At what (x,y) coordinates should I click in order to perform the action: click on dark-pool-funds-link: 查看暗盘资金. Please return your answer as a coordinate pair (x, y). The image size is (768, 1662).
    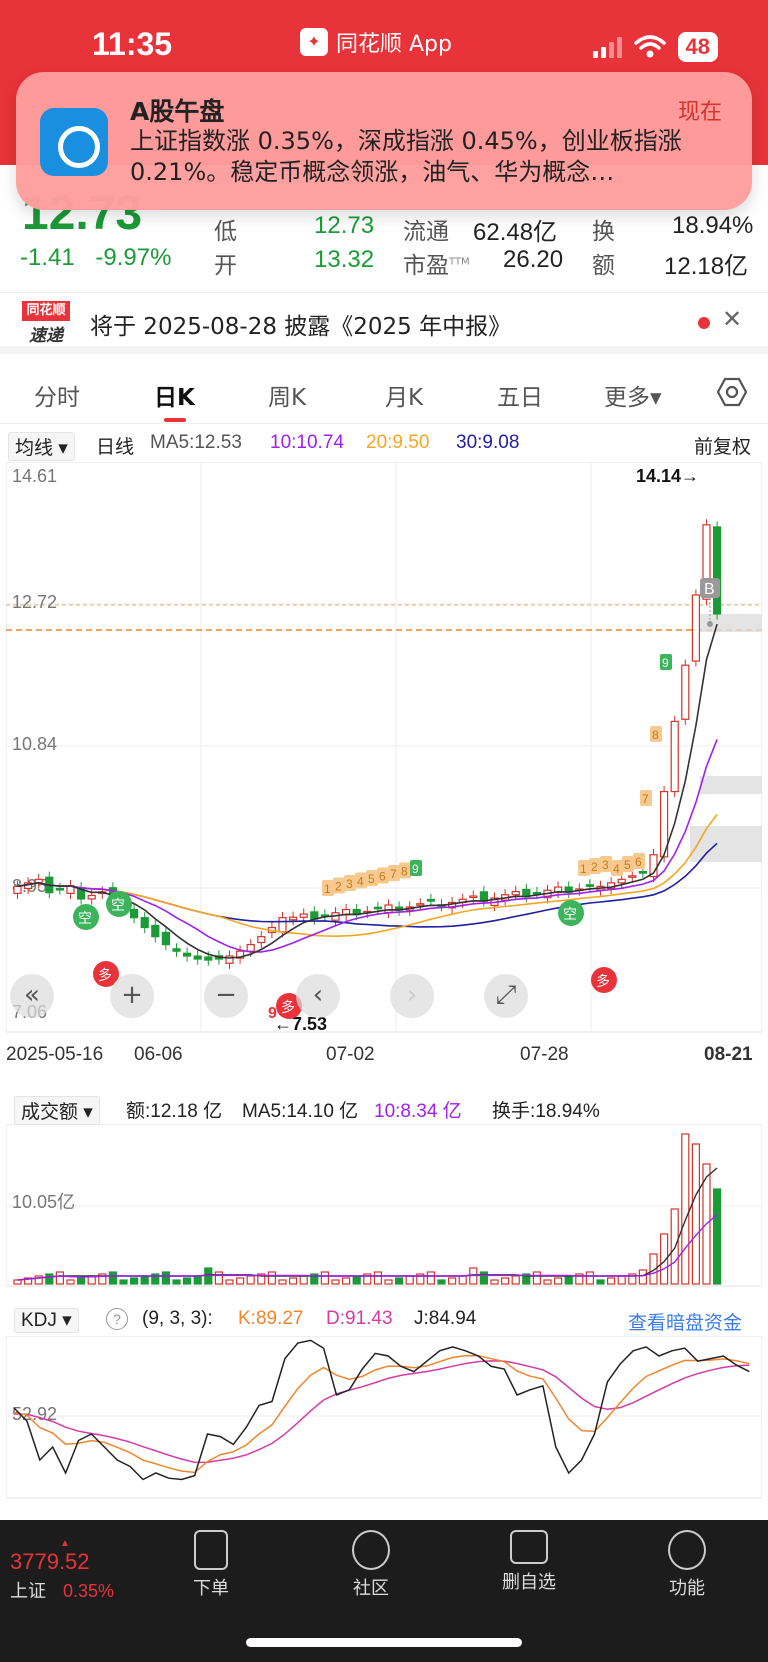
    Looking at the image, I should click on (685, 1321).